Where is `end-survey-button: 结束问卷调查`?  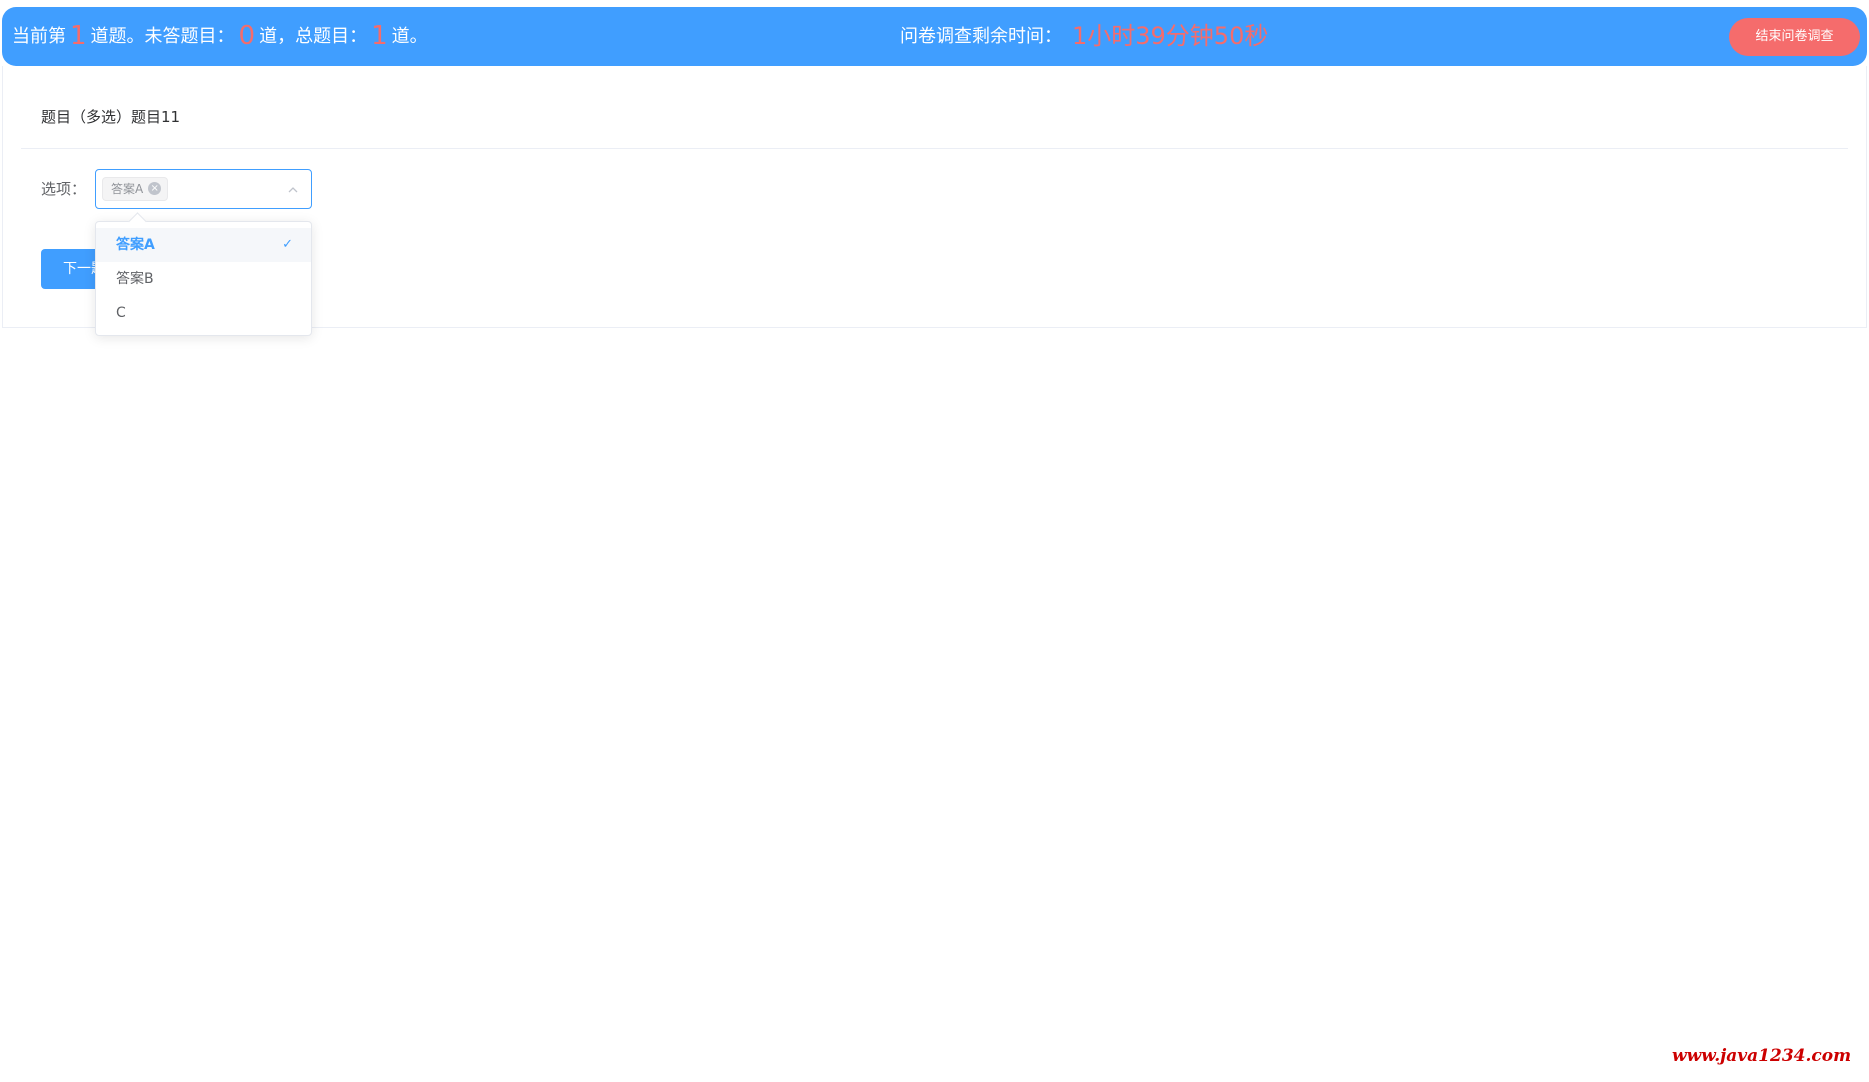 end-survey-button: 结束问卷调查 is located at coordinates (1794, 37).